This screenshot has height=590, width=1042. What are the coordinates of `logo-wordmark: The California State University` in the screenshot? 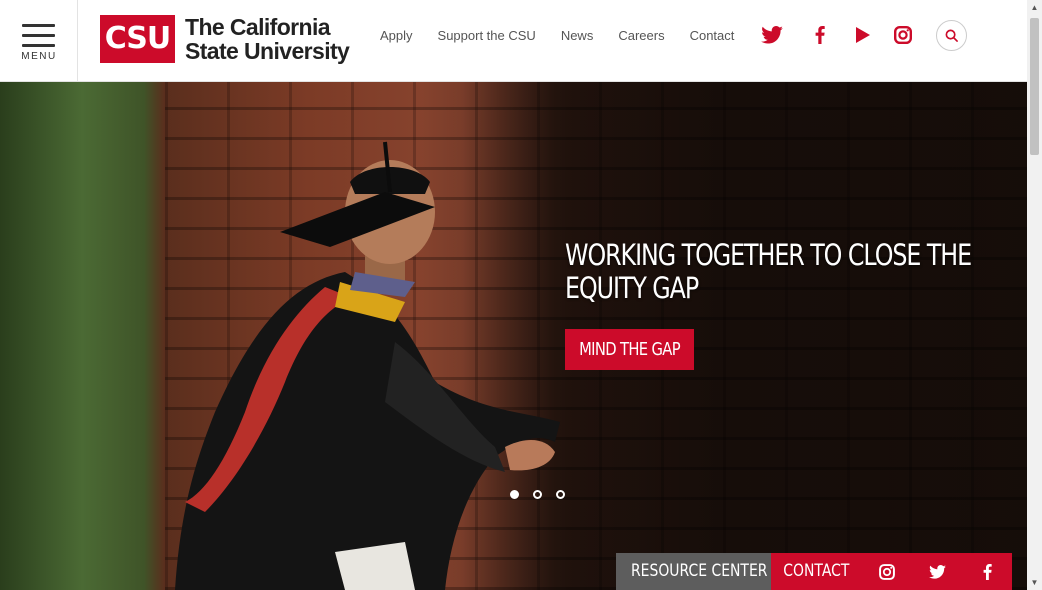 It's located at (270, 39).